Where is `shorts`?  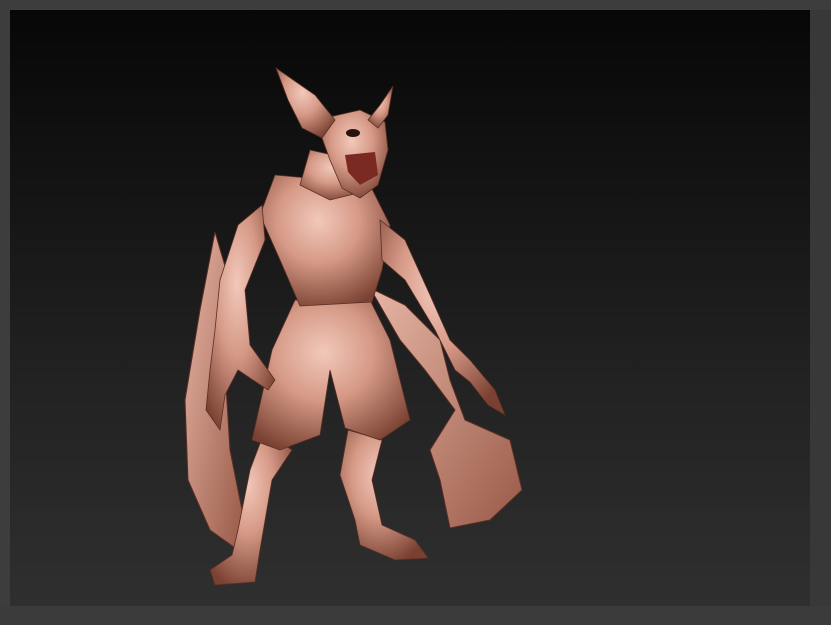 shorts is located at coordinates (331, 375).